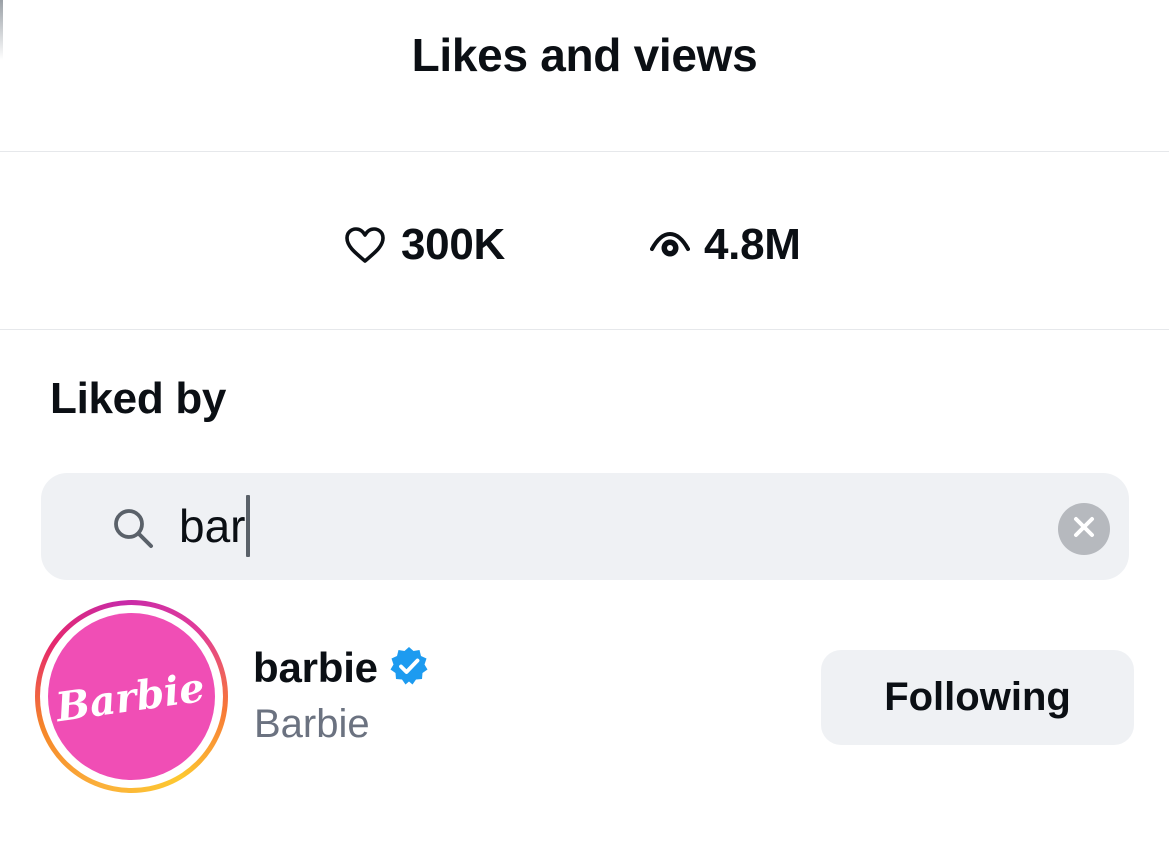 The width and height of the screenshot is (1169, 857). What do you see at coordinates (409, 668) in the screenshot?
I see `verified-badge-icon` at bounding box center [409, 668].